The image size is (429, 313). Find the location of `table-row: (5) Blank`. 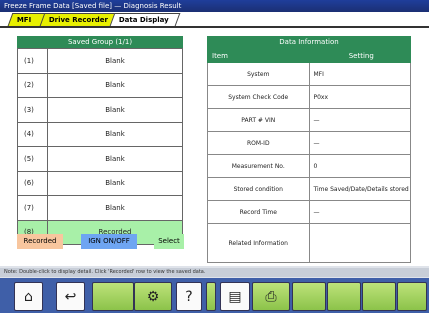

table-row: (5) Blank is located at coordinates (100, 159).